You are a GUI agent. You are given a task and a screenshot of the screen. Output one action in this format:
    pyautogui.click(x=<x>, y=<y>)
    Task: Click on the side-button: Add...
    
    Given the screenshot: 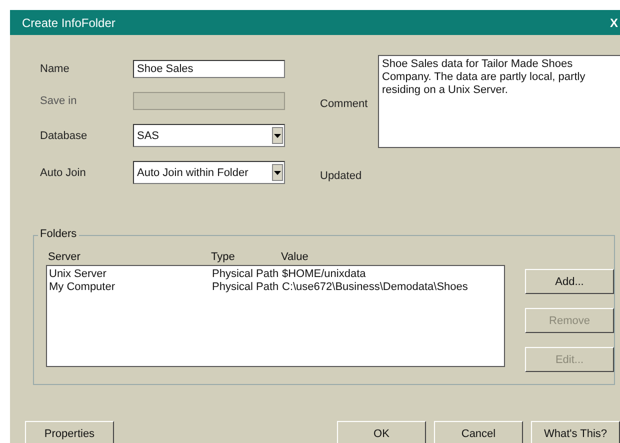 What is the action you would take?
    pyautogui.click(x=569, y=281)
    